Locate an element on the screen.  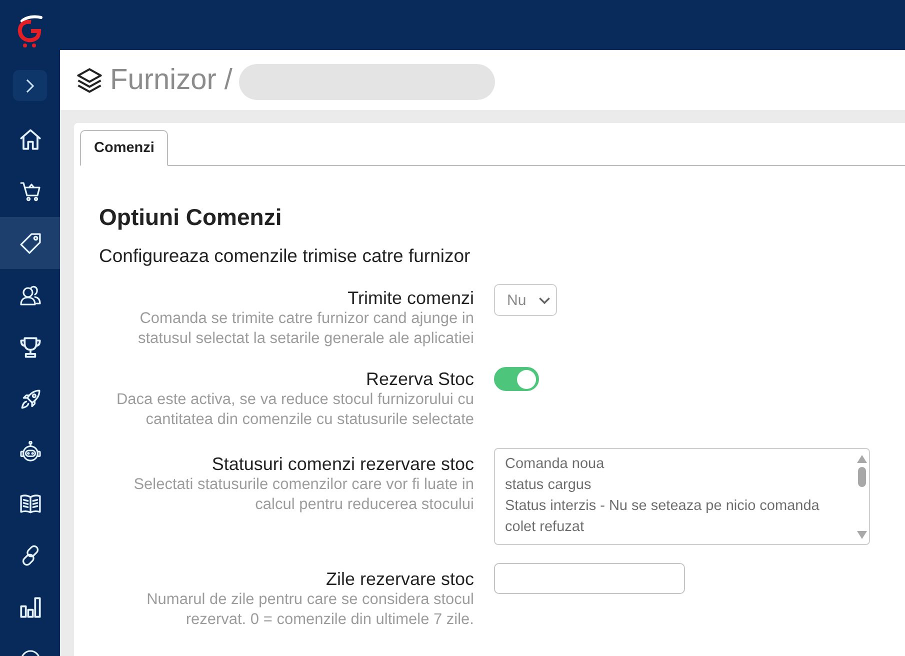
field-description: Selectati statusurile comenzilor care vor fi luate in calcul pentru reducerea stocului is located at coordinates (303, 495).